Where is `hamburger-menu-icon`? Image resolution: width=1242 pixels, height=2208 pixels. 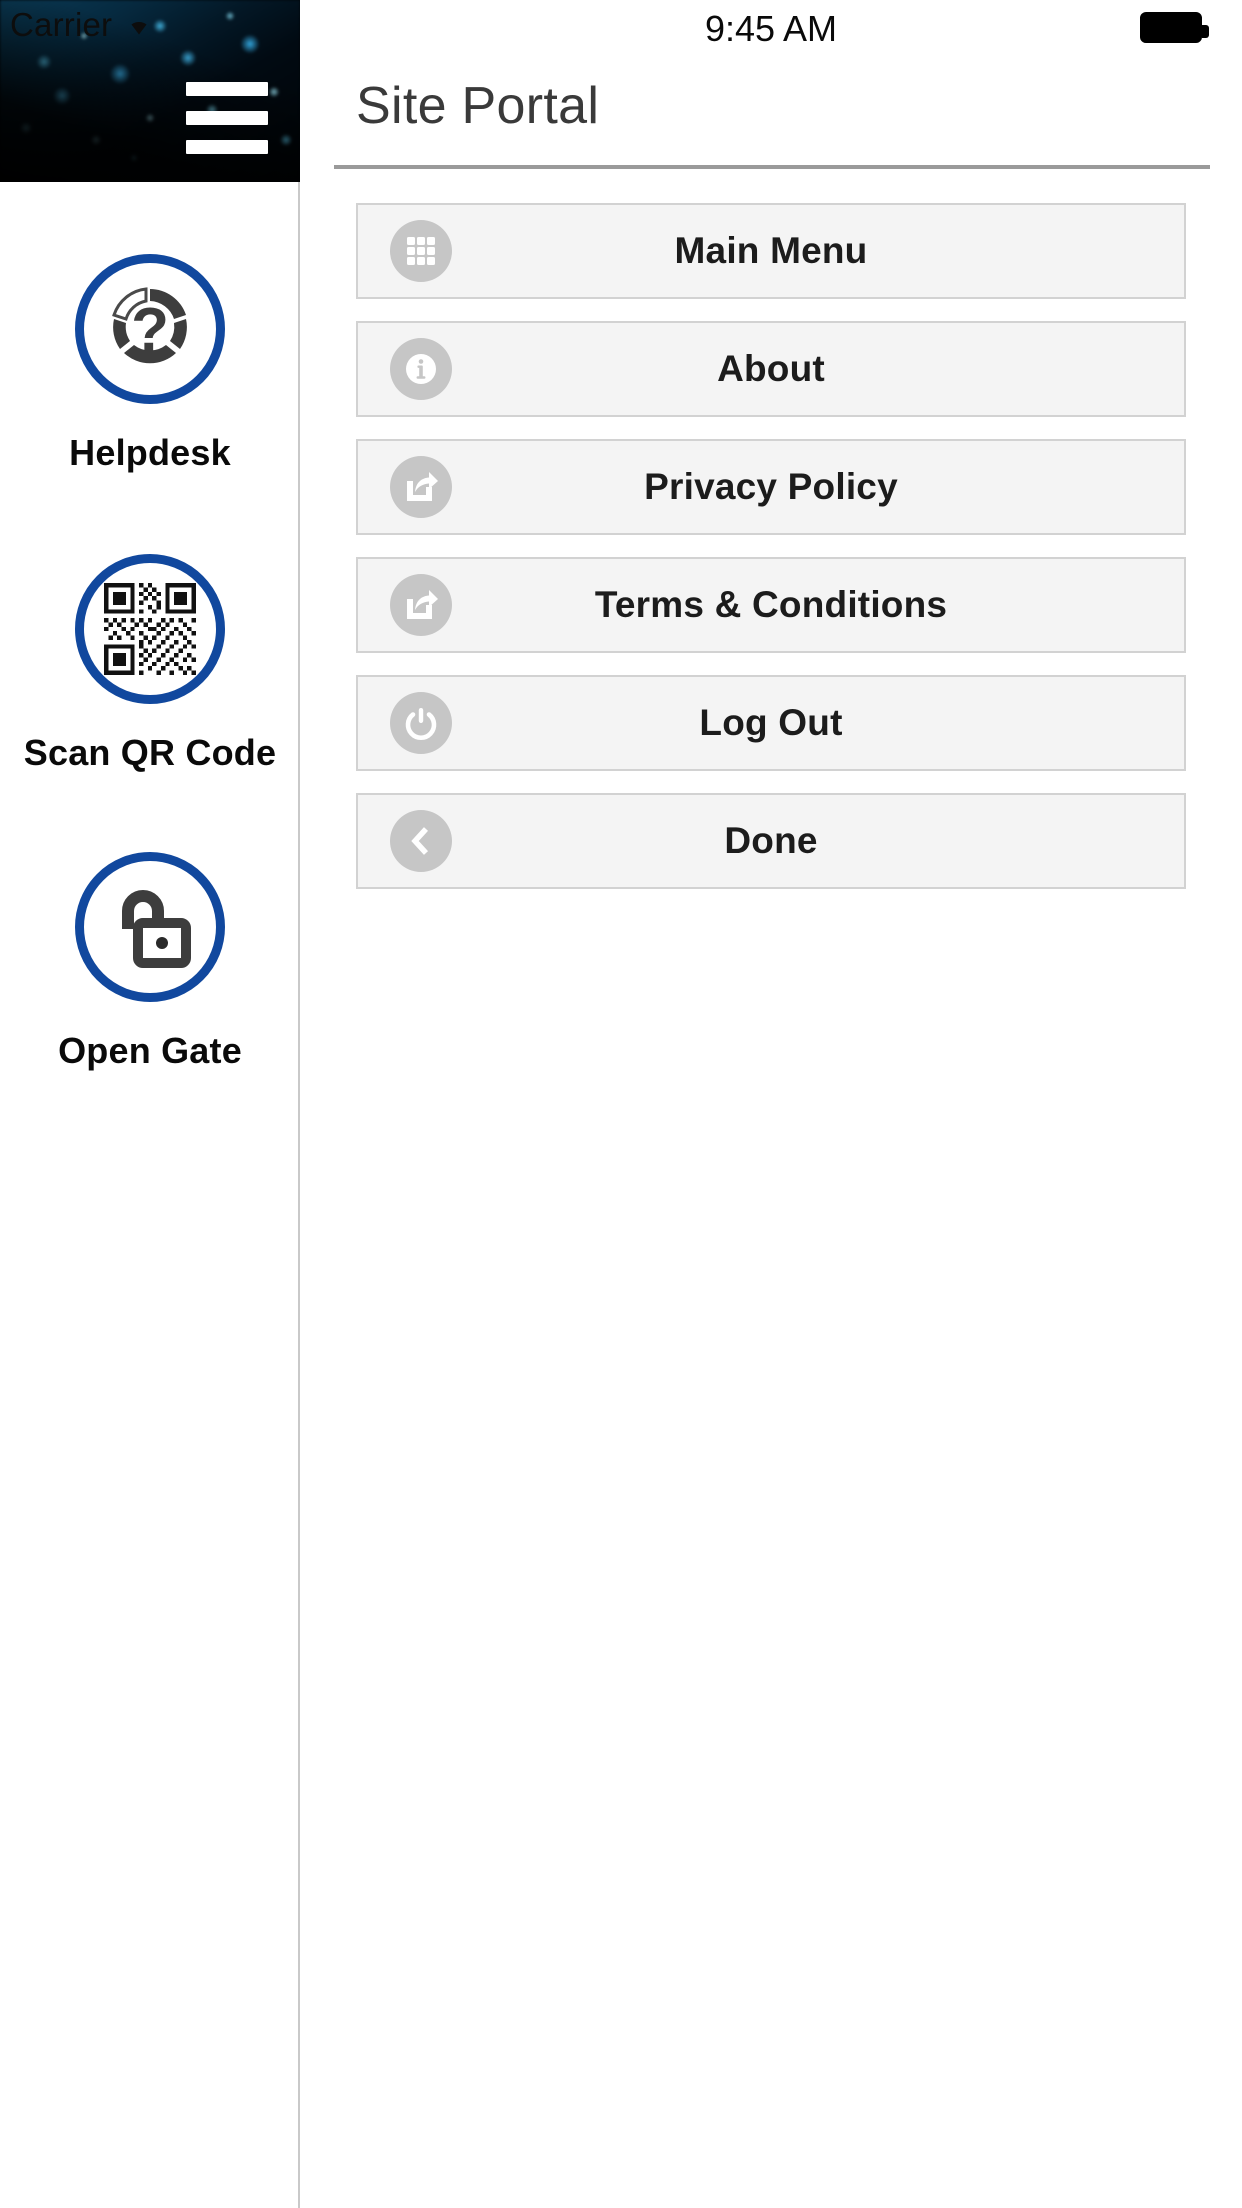
hamburger-menu-icon is located at coordinates (227, 118).